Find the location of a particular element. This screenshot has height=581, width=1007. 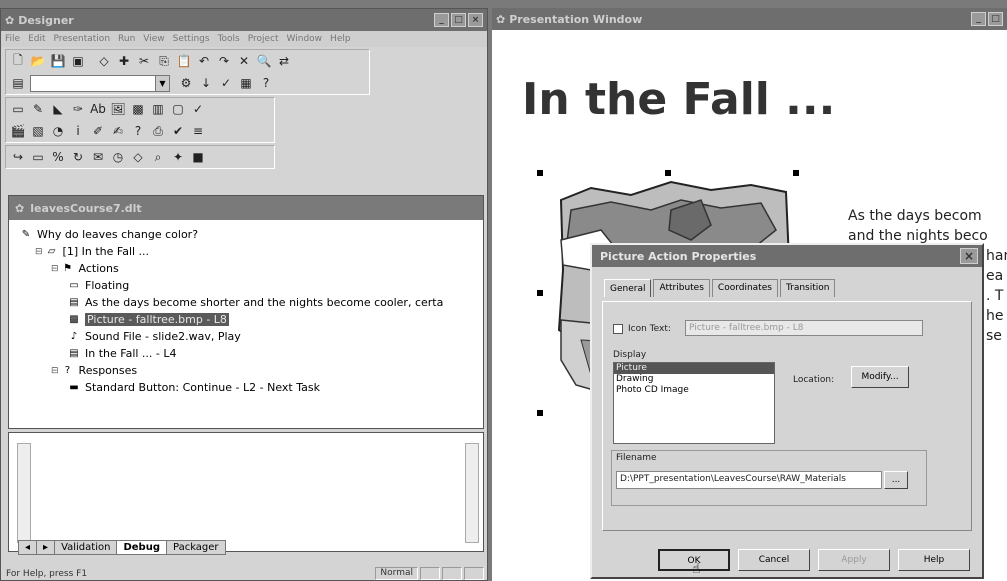

presentation-titlebar: ✿ Presentation Window _ □ is located at coordinates (749, 19).